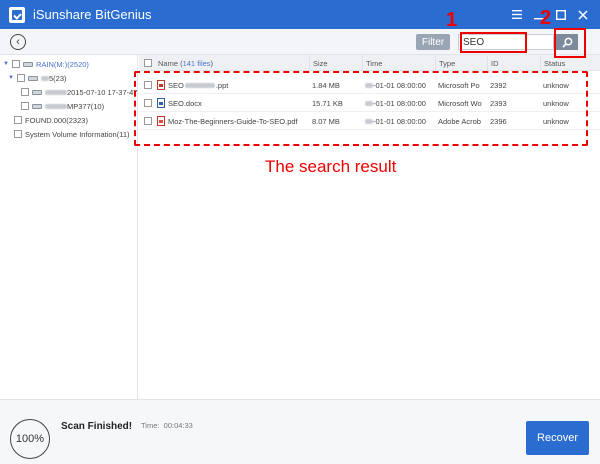 Image resolution: width=600 pixels, height=464 pixels. I want to click on ppt-file-icon, so click(161, 85).